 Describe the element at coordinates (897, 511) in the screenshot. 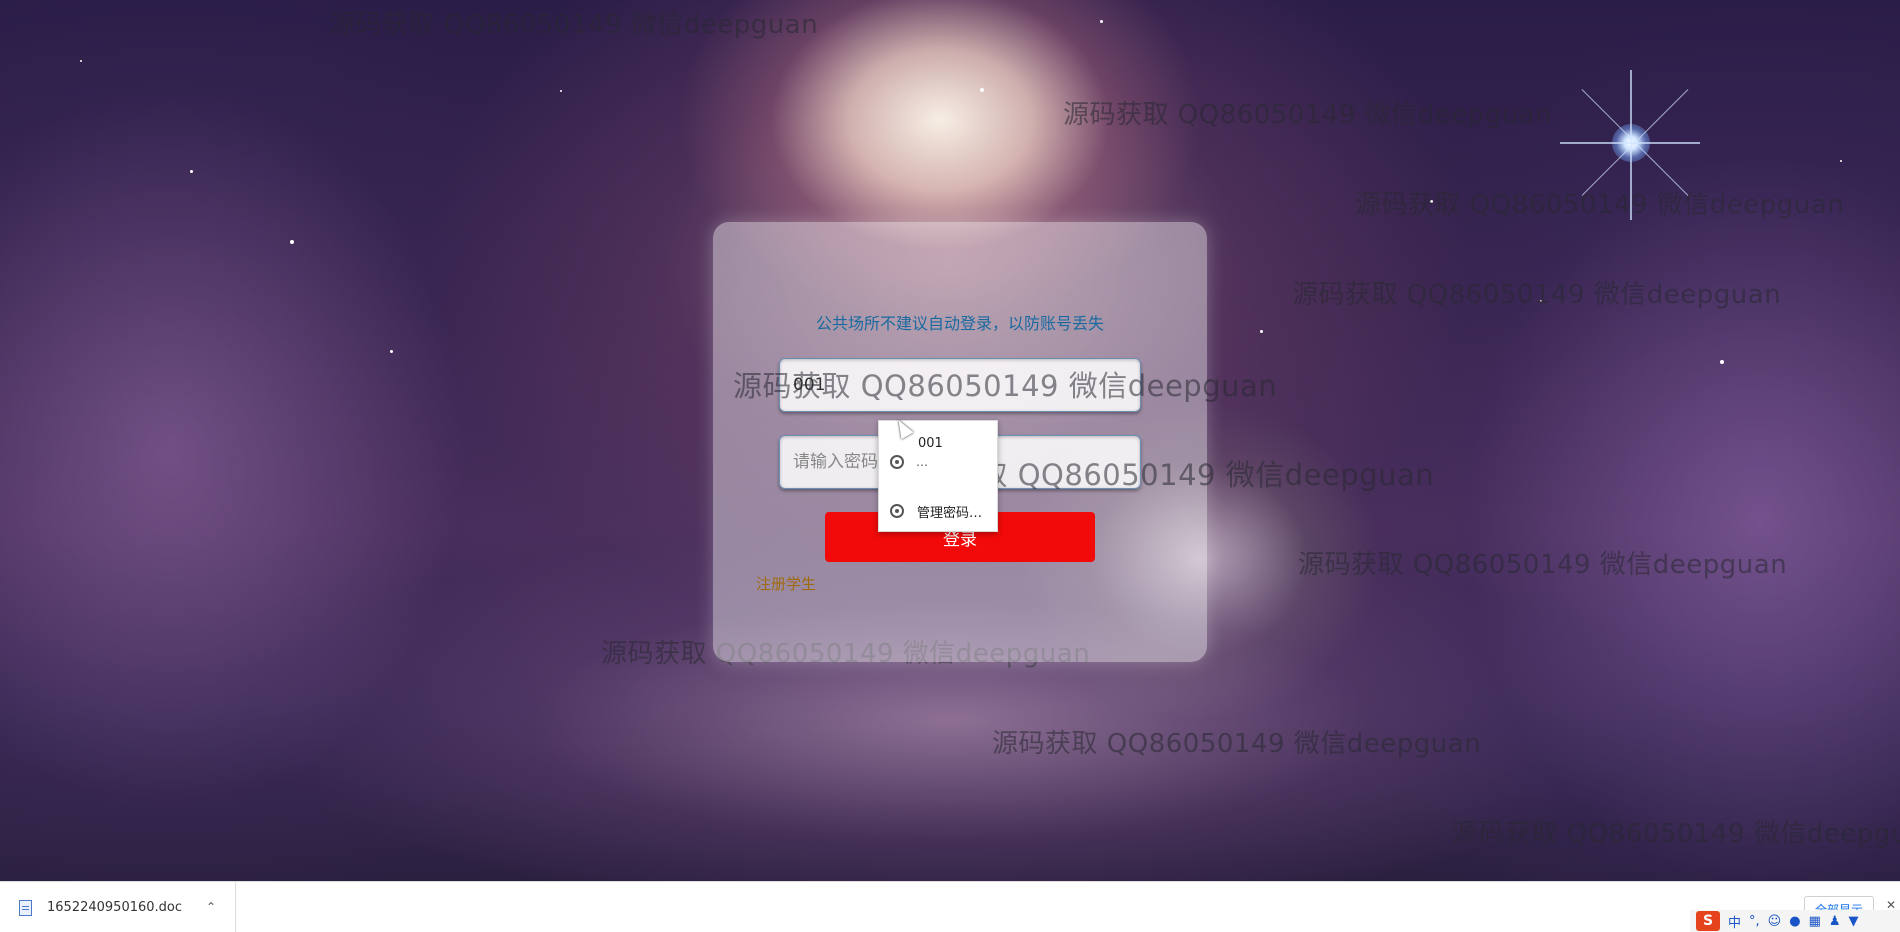

I see `chrome-icon` at that location.